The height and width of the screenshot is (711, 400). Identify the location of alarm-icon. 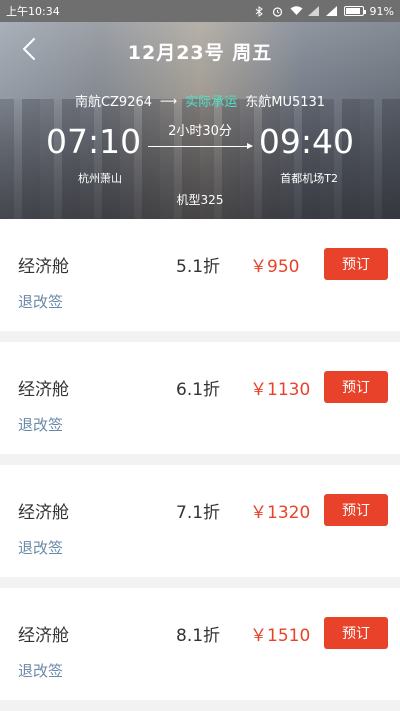
(278, 11).